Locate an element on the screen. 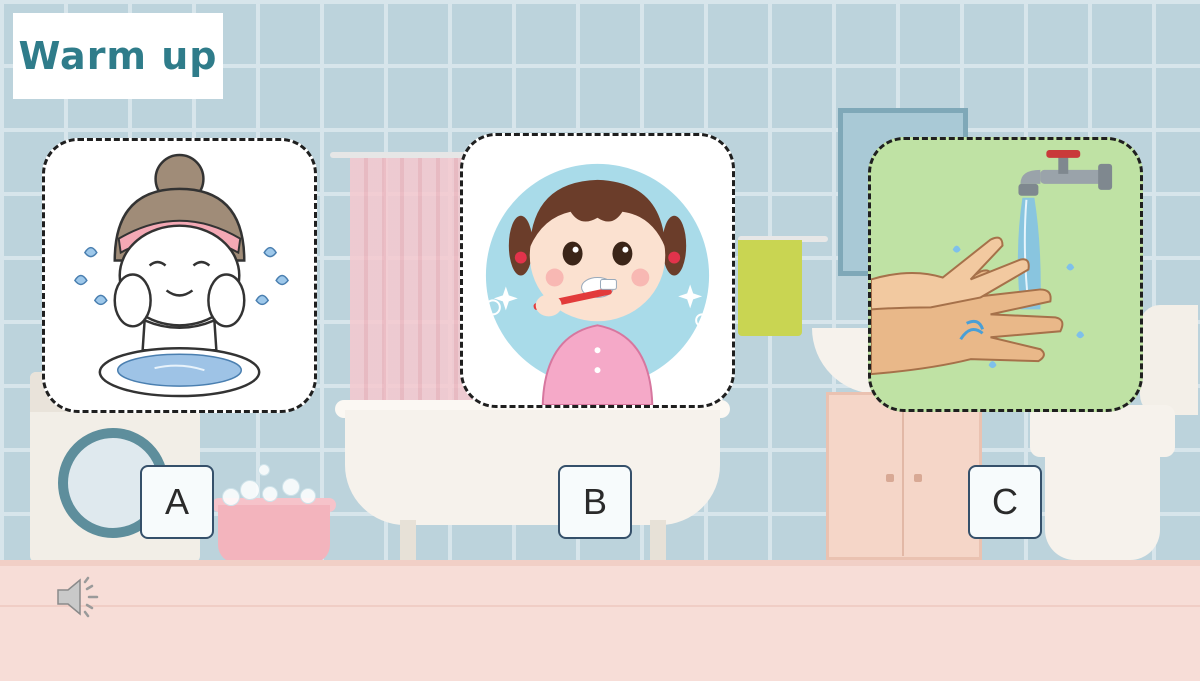 The height and width of the screenshot is (681, 1200). girl-brushing-teeth-icon is located at coordinates (597, 284).